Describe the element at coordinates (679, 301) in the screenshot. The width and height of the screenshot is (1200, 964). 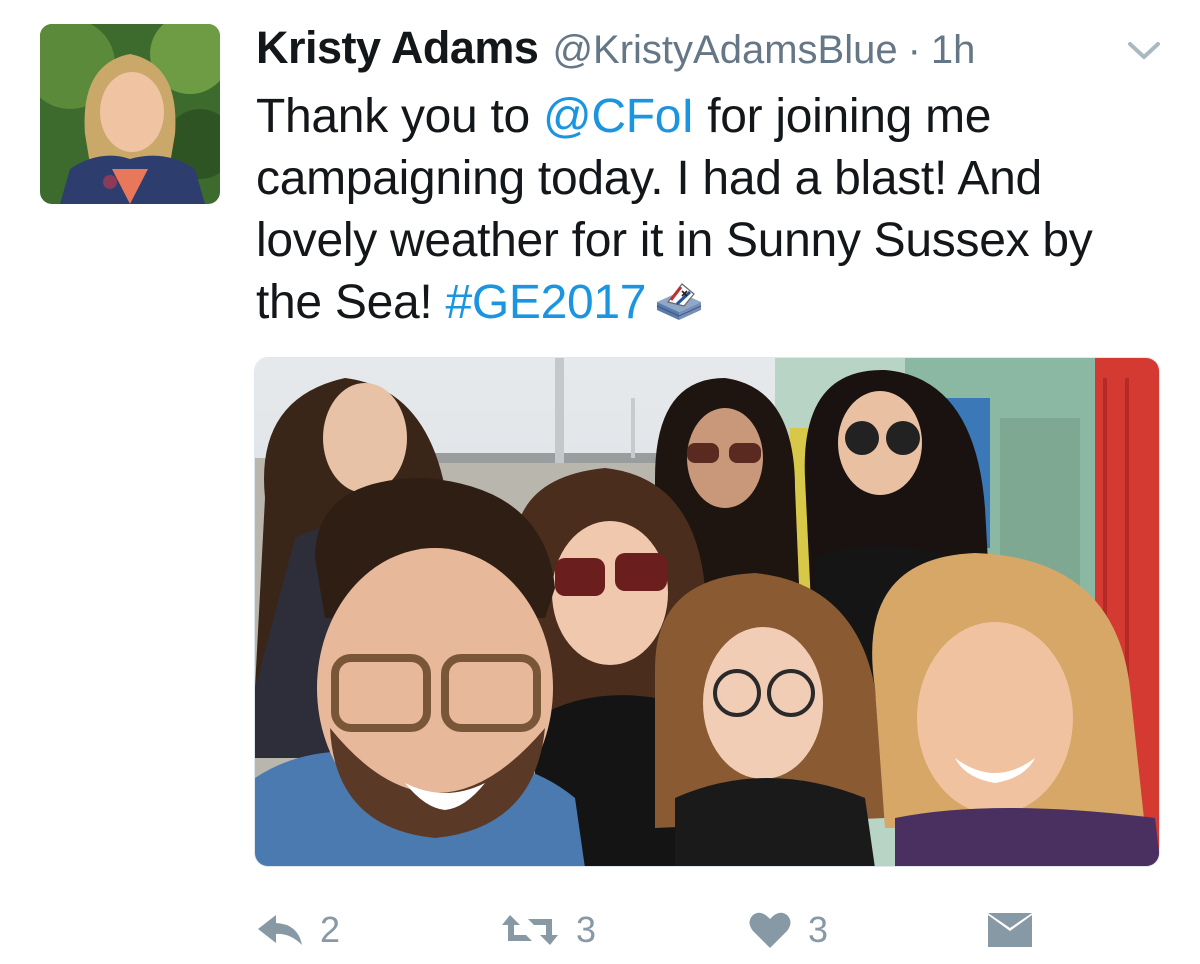
I see `ballot-box-icon` at that location.